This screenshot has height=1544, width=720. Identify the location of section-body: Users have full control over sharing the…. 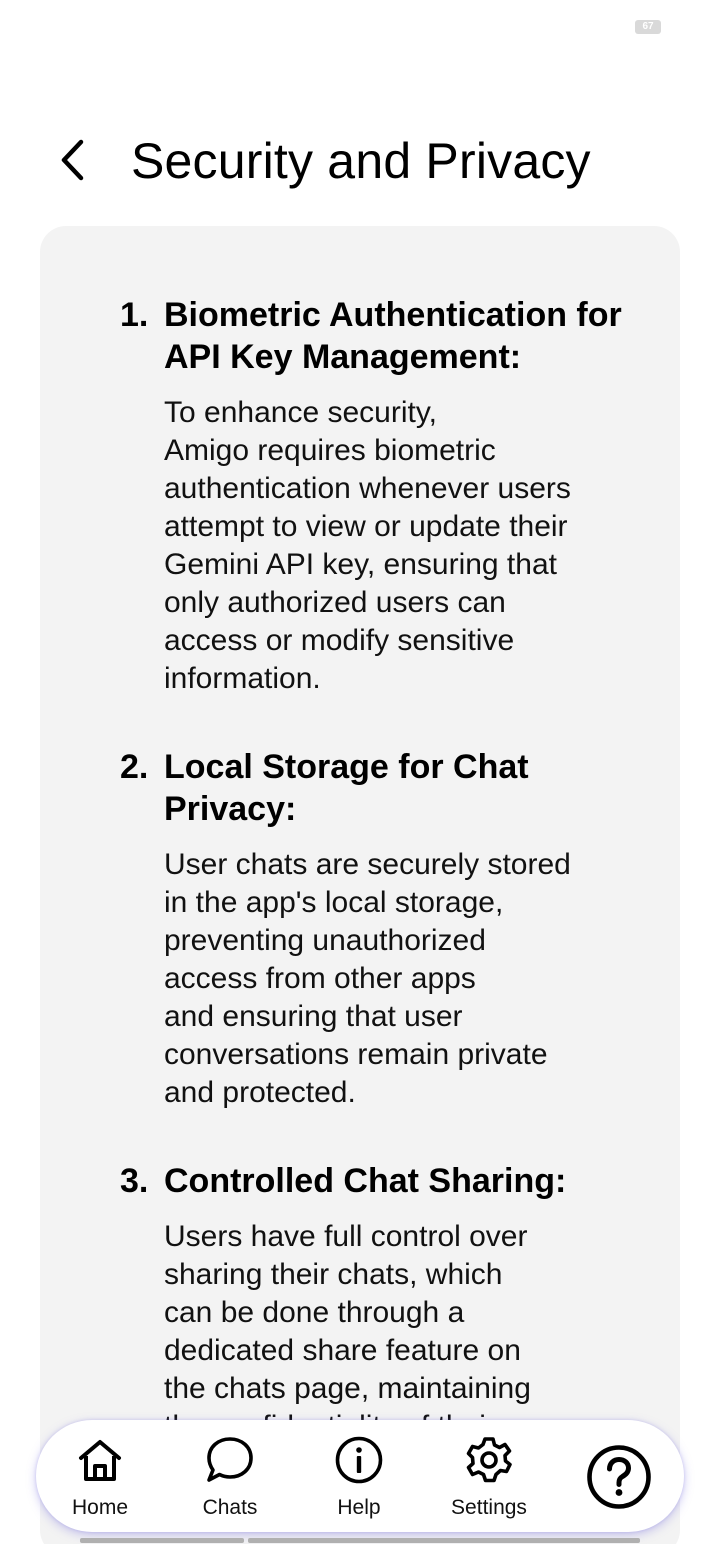
(347, 1331).